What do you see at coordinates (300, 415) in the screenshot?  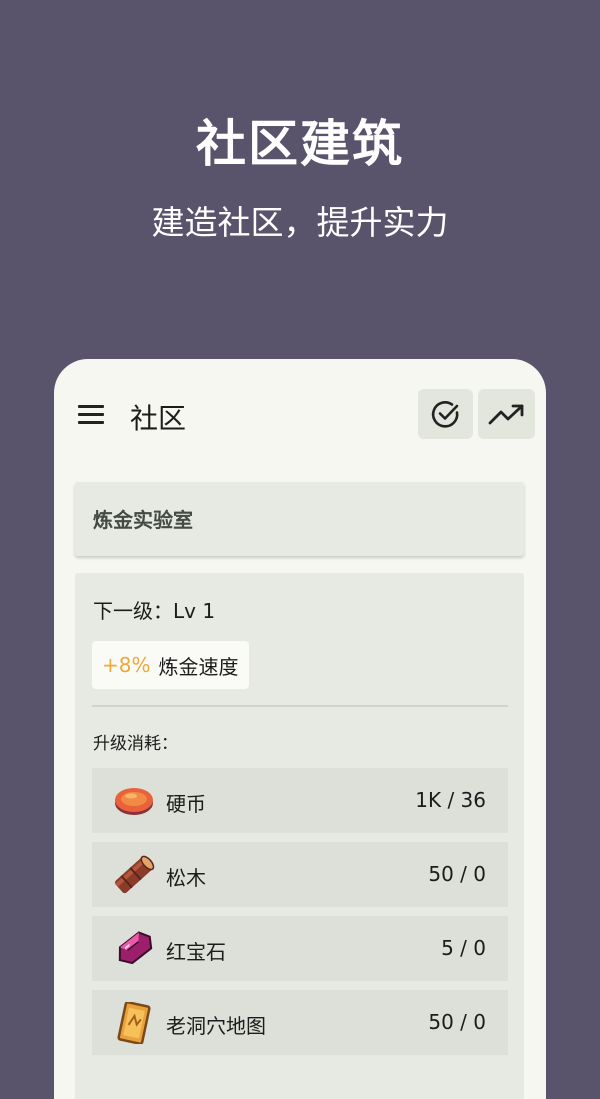 I see `app-bar: 社区` at bounding box center [300, 415].